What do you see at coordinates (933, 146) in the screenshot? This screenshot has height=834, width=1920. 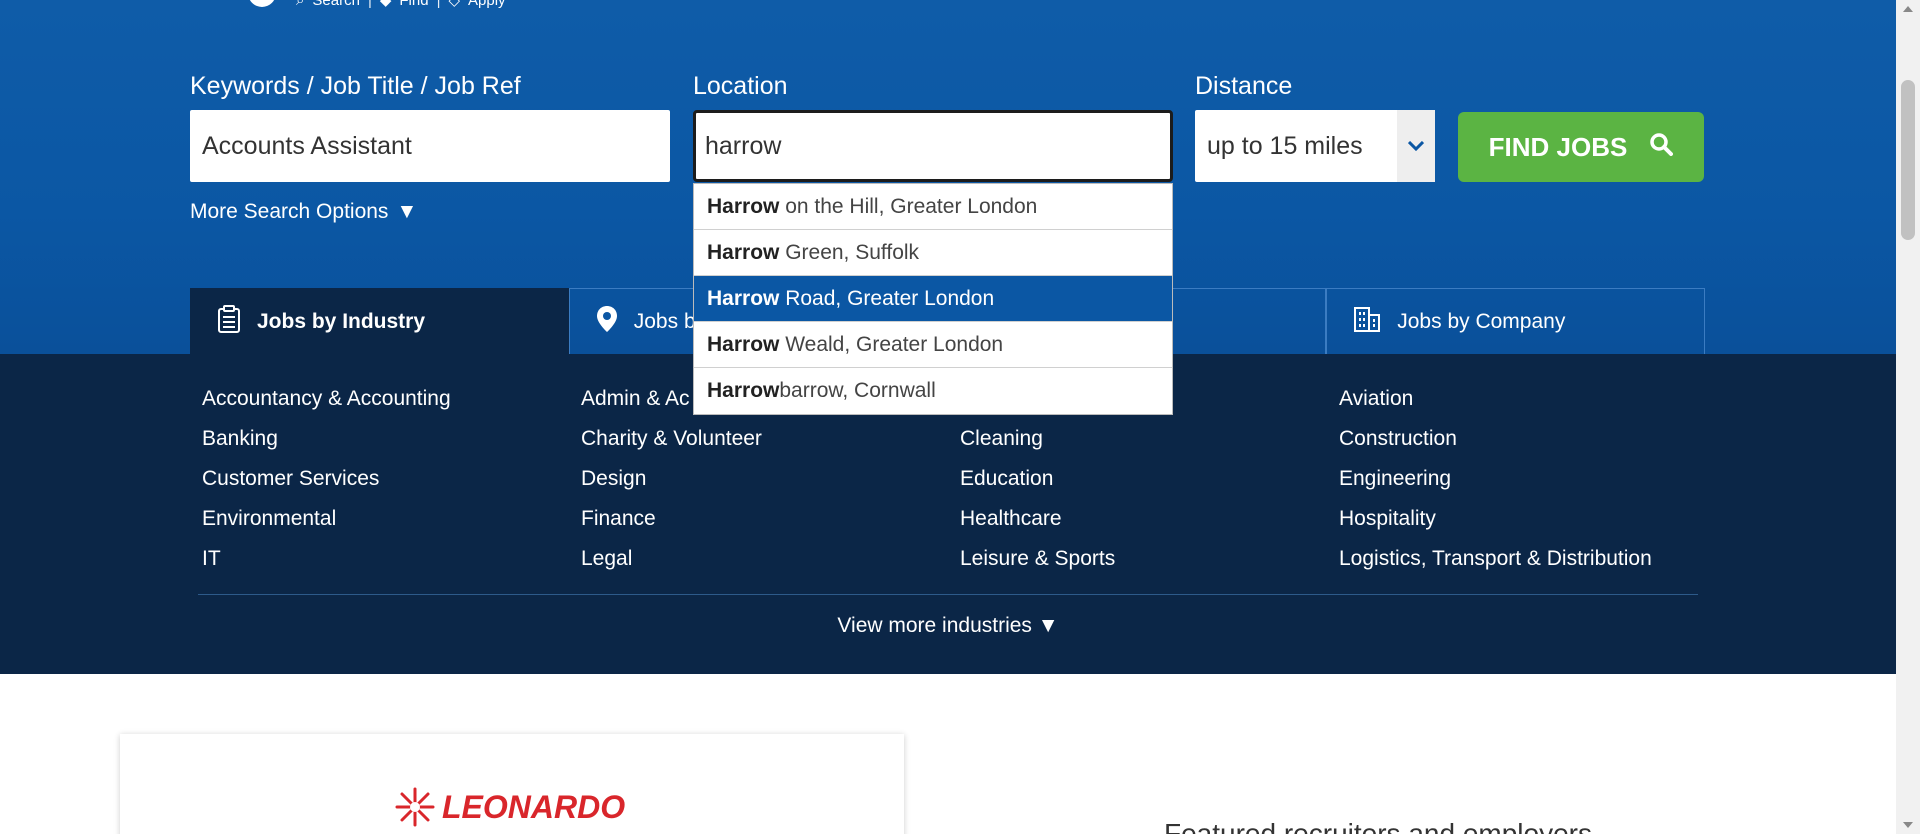 I see `location-input: harrow` at bounding box center [933, 146].